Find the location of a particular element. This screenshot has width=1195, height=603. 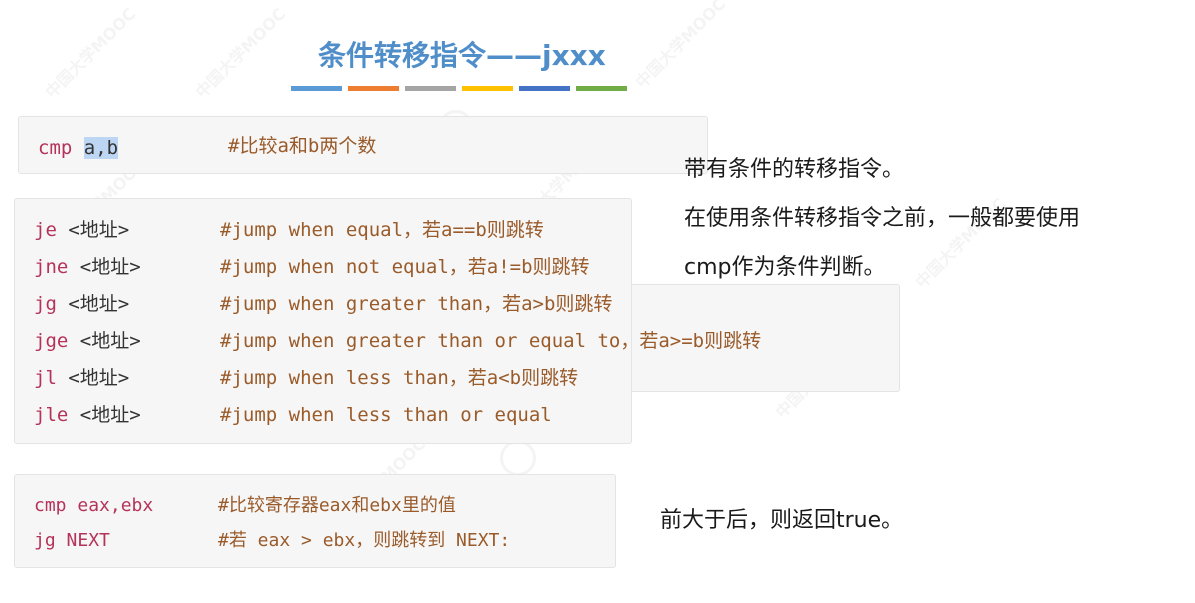

code-comment: #jump when less than，若a<b则跳转 is located at coordinates (399, 378).